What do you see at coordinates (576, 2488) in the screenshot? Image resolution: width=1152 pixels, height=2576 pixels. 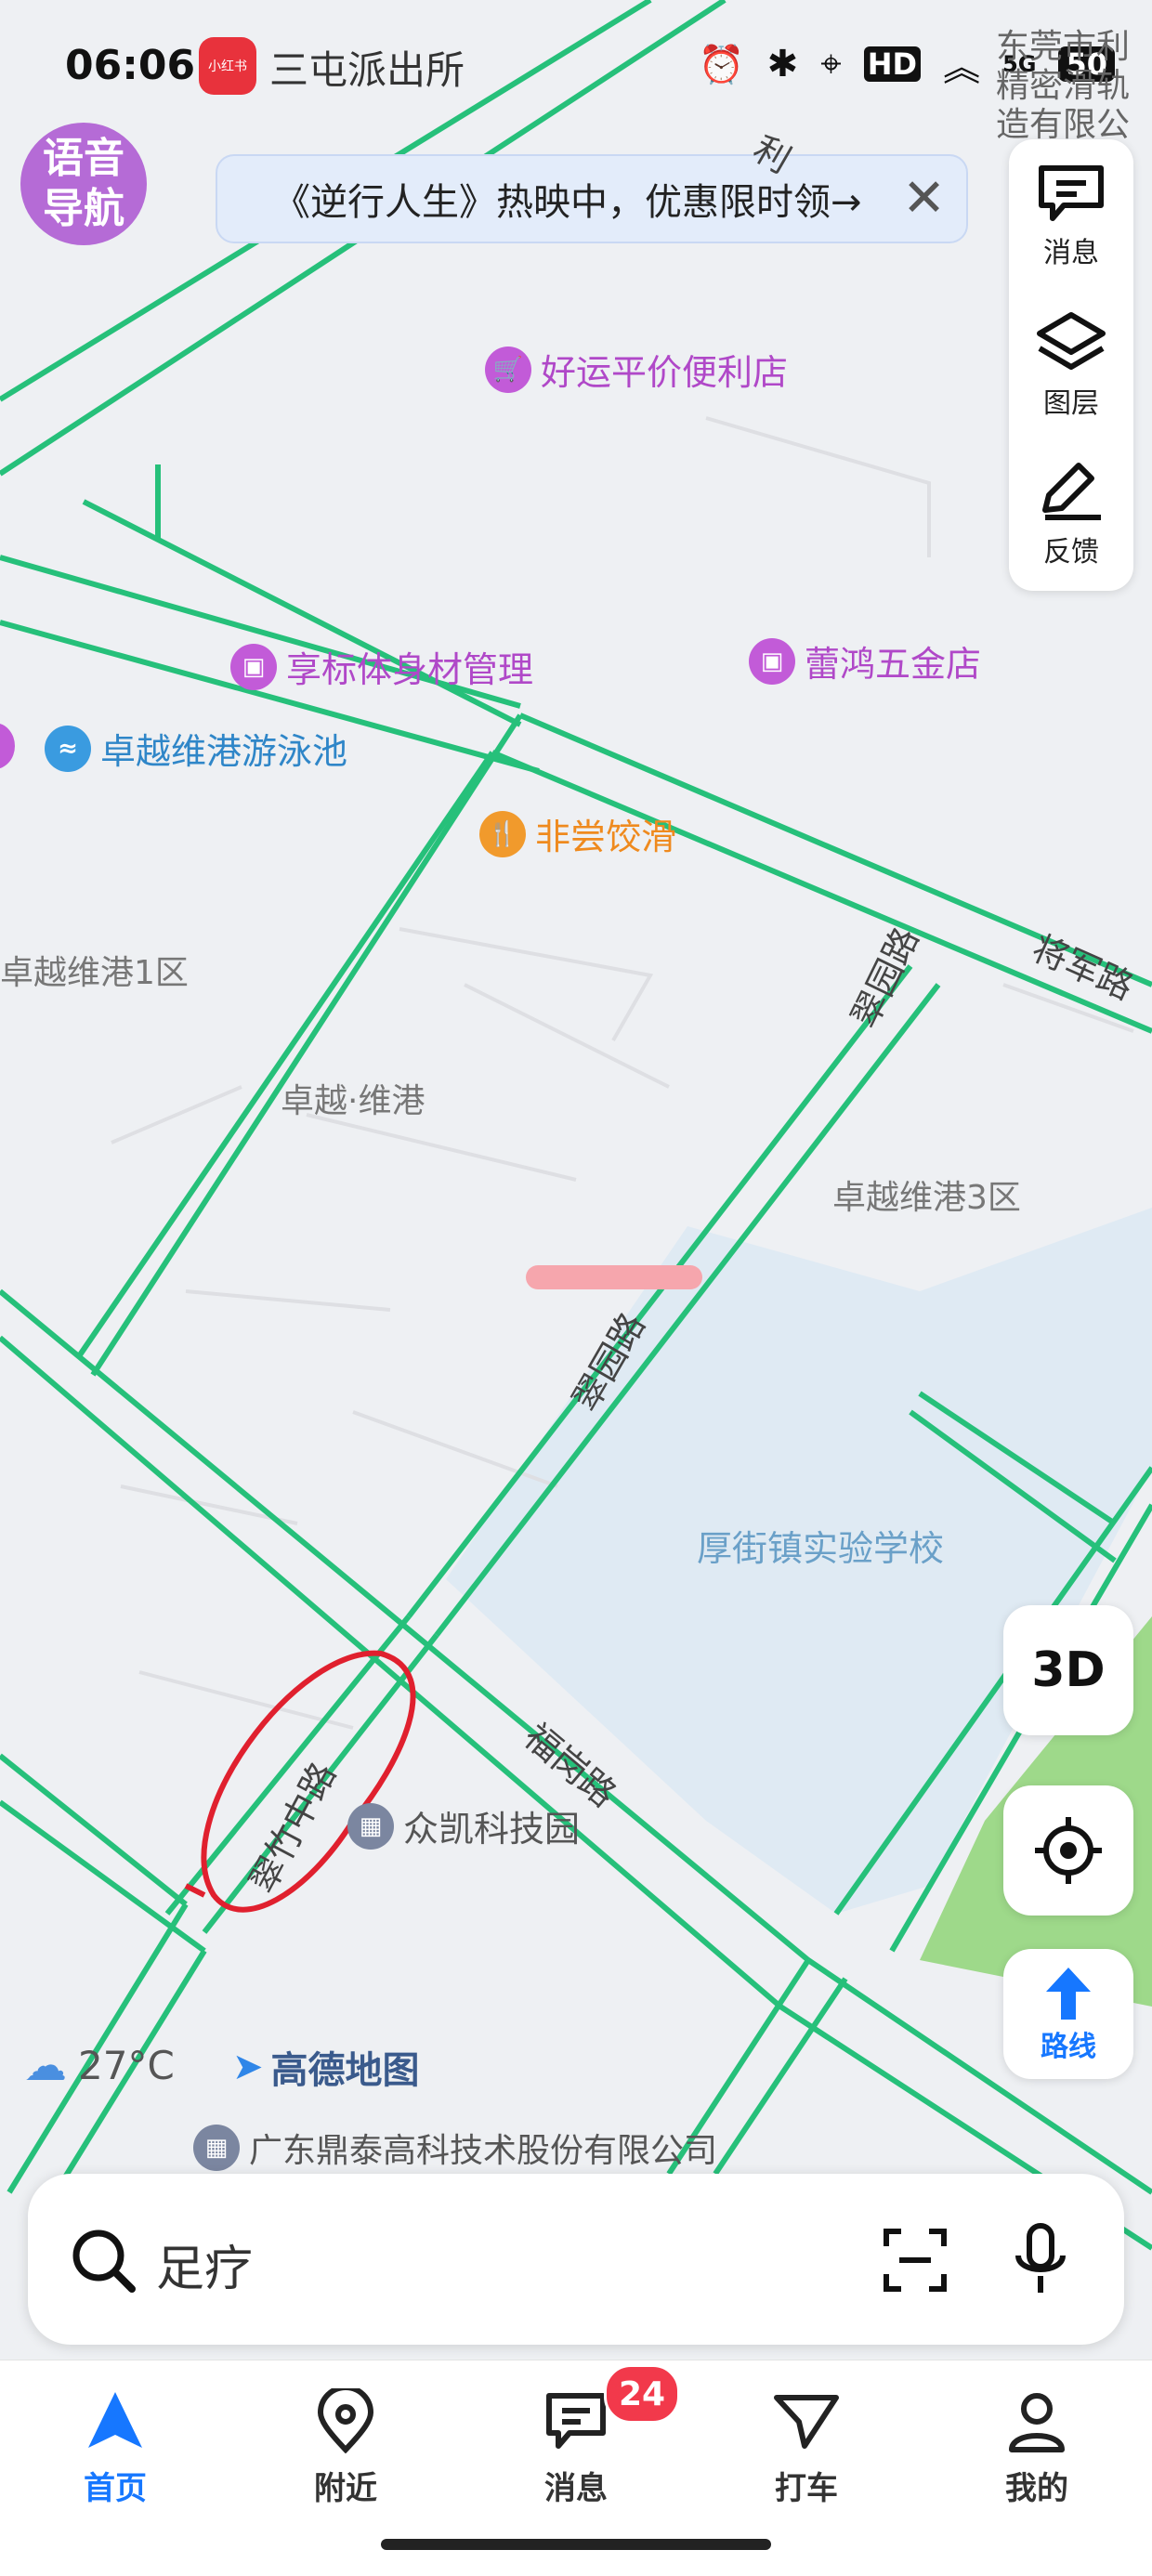 I see `tab-messages-label: 消息` at bounding box center [576, 2488].